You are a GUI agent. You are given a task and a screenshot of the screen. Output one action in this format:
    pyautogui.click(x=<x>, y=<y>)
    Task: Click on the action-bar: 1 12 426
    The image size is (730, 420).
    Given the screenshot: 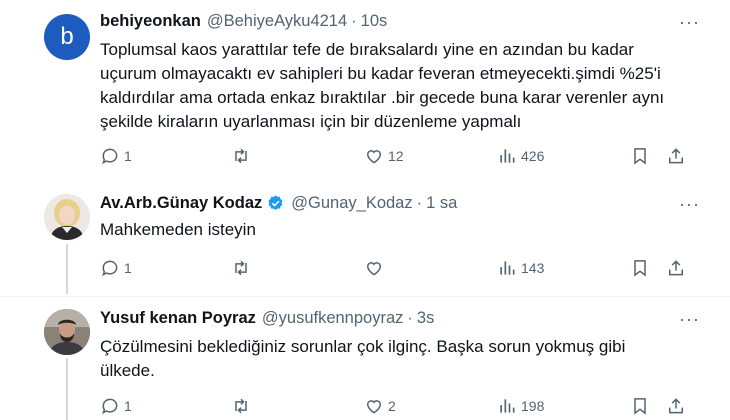 What is the action you would take?
    pyautogui.click(x=400, y=158)
    